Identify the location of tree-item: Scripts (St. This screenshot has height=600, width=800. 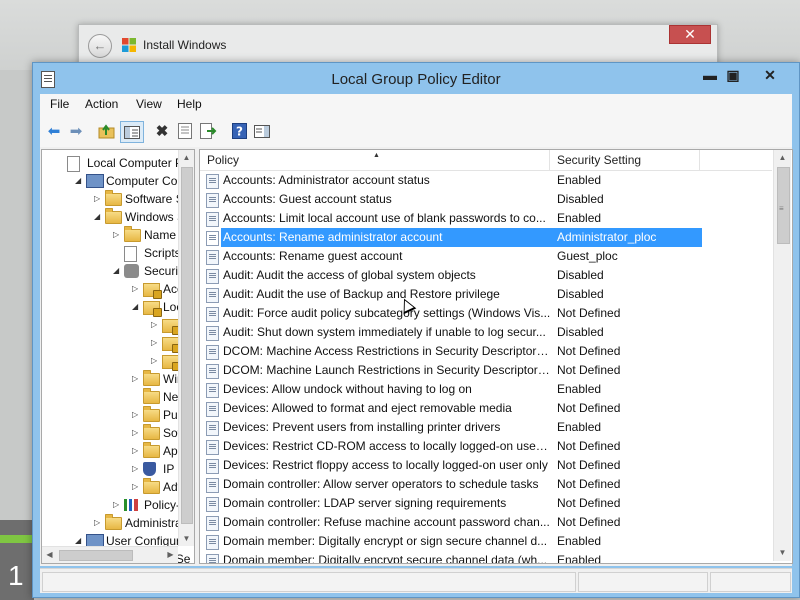
(118, 253).